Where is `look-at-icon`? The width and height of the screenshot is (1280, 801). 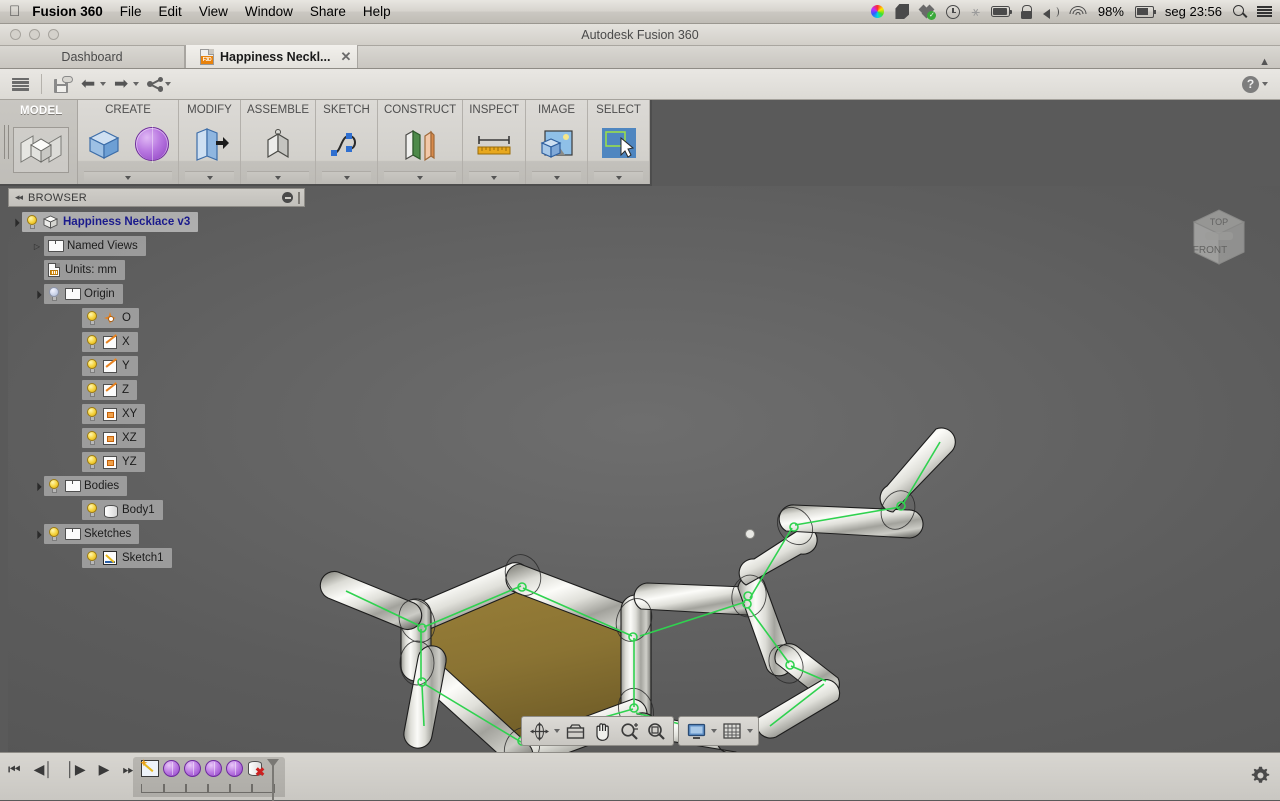
look-at-icon is located at coordinates (575, 731).